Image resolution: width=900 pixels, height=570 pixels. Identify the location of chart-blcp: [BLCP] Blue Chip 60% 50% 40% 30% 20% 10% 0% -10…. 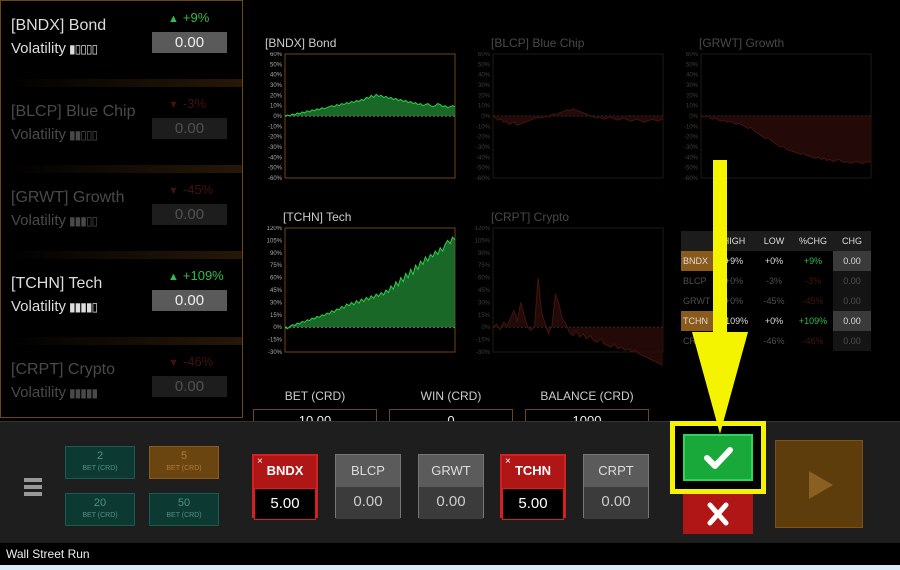
(568, 116).